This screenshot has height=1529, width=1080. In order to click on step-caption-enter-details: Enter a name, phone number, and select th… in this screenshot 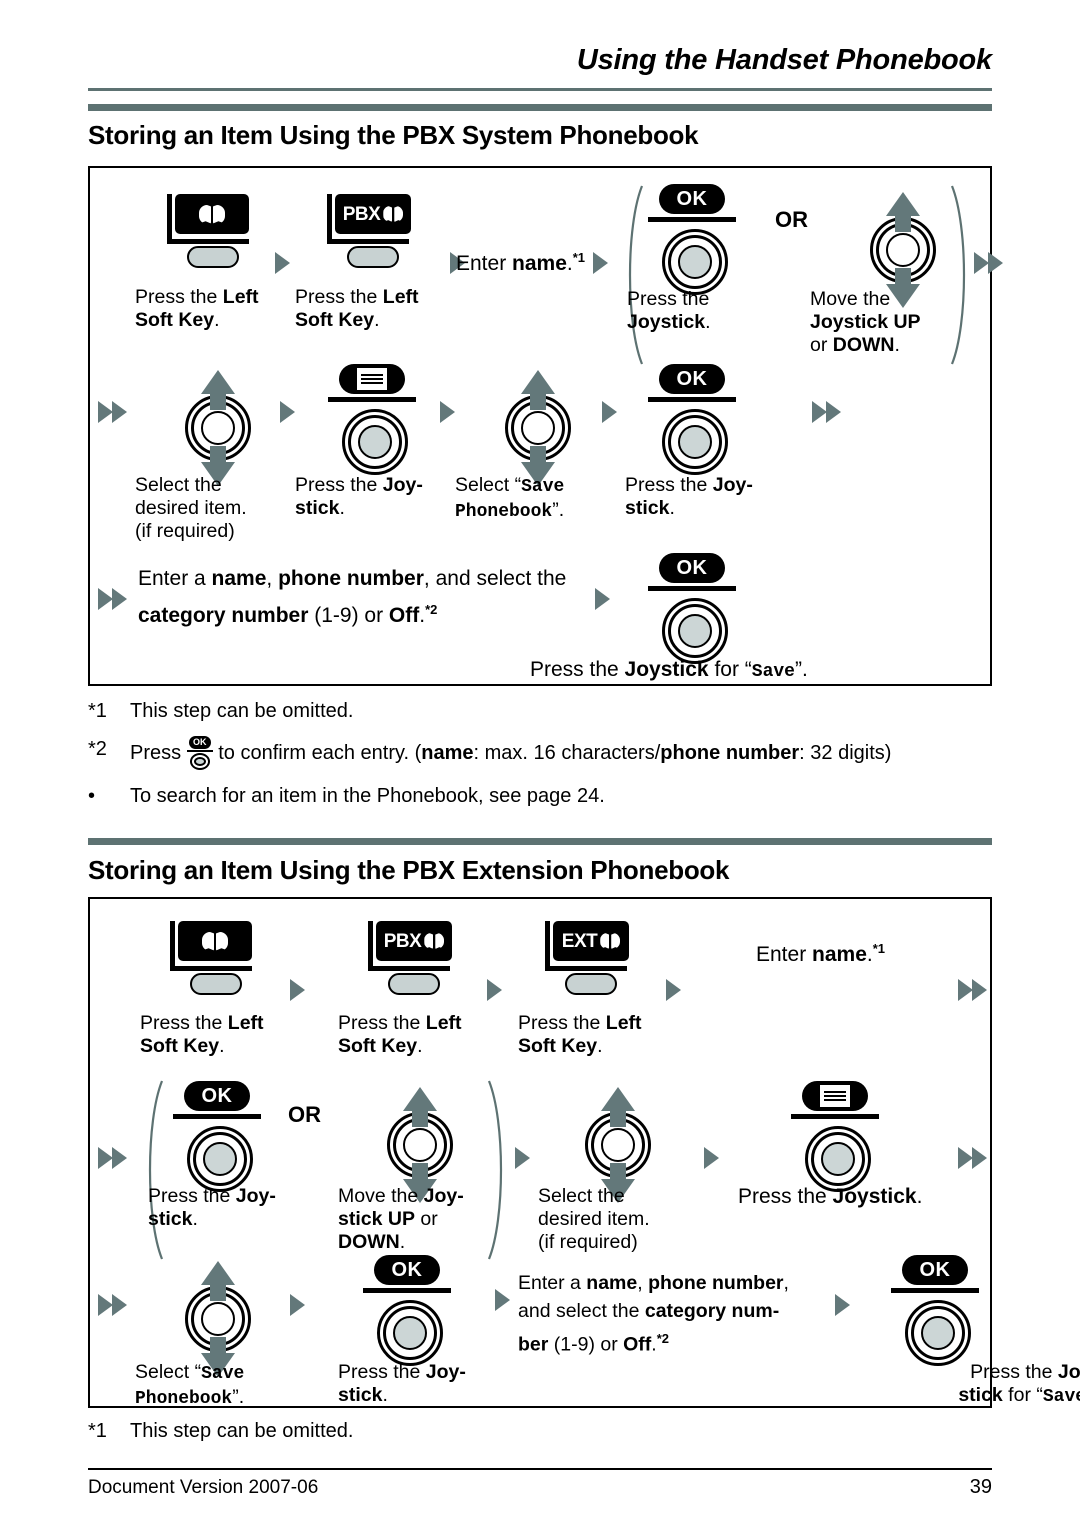, I will do `click(653, 1314)`.